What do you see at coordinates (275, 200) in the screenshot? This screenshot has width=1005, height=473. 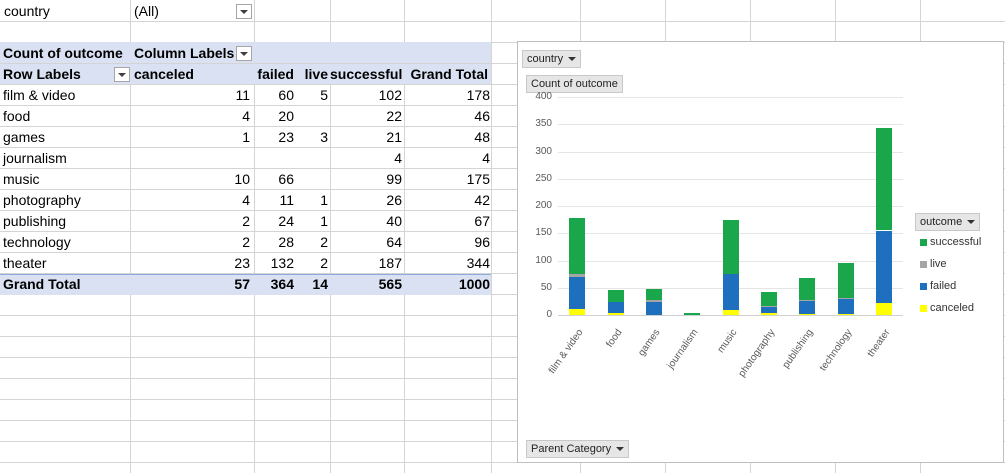 I see `cell-failed: 11` at bounding box center [275, 200].